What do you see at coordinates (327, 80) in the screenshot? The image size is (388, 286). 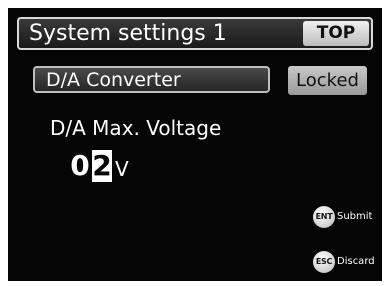 I see `locked-status-badge: Locked` at bounding box center [327, 80].